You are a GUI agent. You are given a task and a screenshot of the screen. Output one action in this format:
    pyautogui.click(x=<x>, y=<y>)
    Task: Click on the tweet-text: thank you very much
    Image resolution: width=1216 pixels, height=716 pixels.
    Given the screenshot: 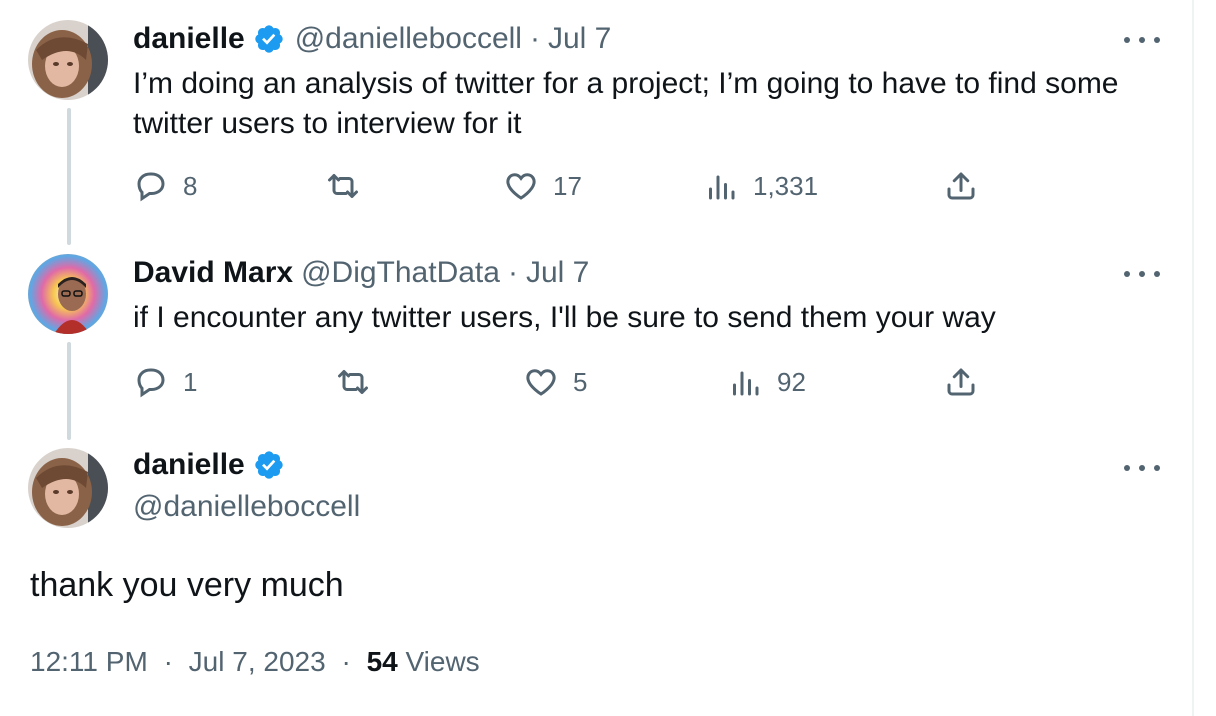 What is the action you would take?
    pyautogui.click(x=187, y=585)
    